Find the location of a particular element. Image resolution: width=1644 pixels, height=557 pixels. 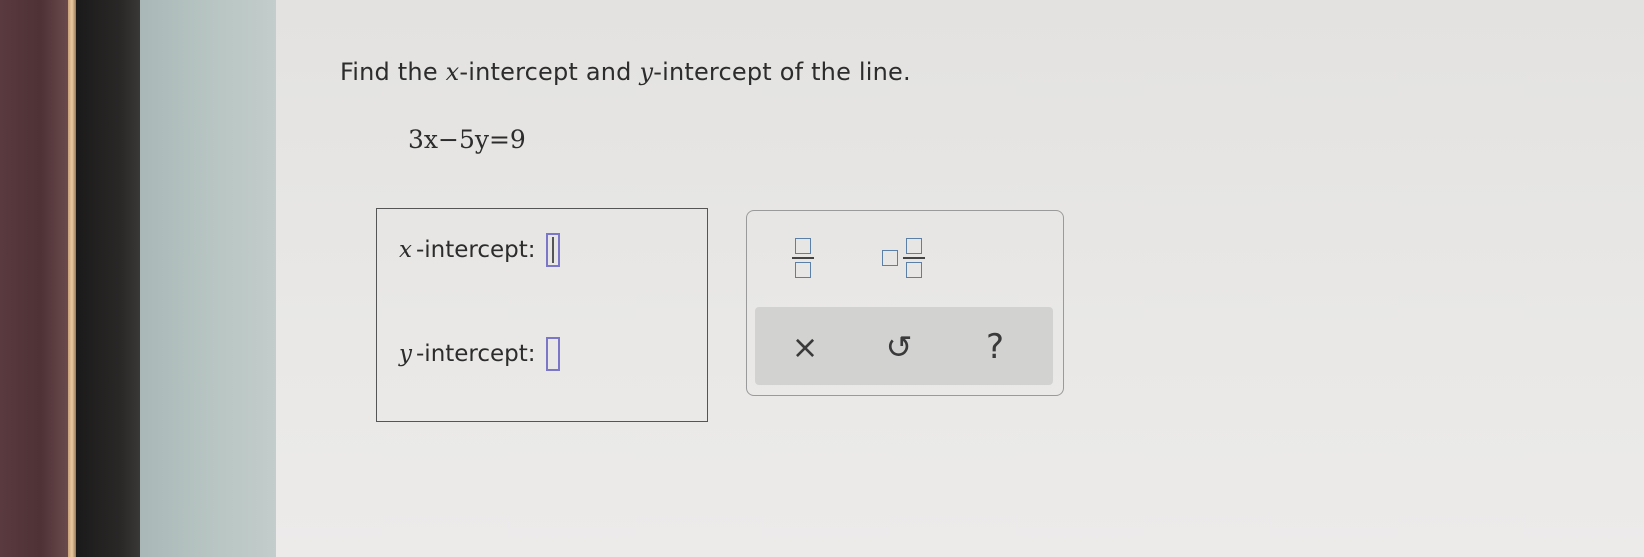

x-intercept-input is located at coordinates (552, 250).